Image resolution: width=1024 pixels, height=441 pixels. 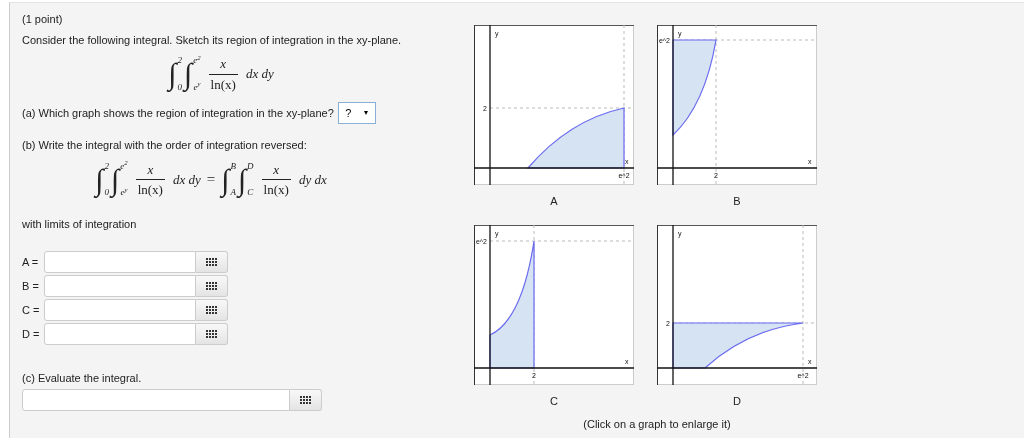 What do you see at coordinates (43, 19) in the screenshot?
I see `points-label: (1 point)` at bounding box center [43, 19].